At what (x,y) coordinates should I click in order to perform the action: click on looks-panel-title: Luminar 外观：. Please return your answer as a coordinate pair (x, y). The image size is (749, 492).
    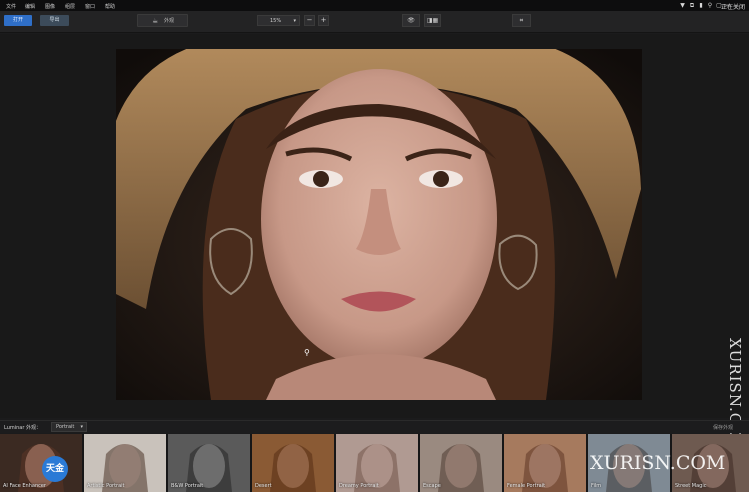
    Looking at the image, I should click on (23, 428).